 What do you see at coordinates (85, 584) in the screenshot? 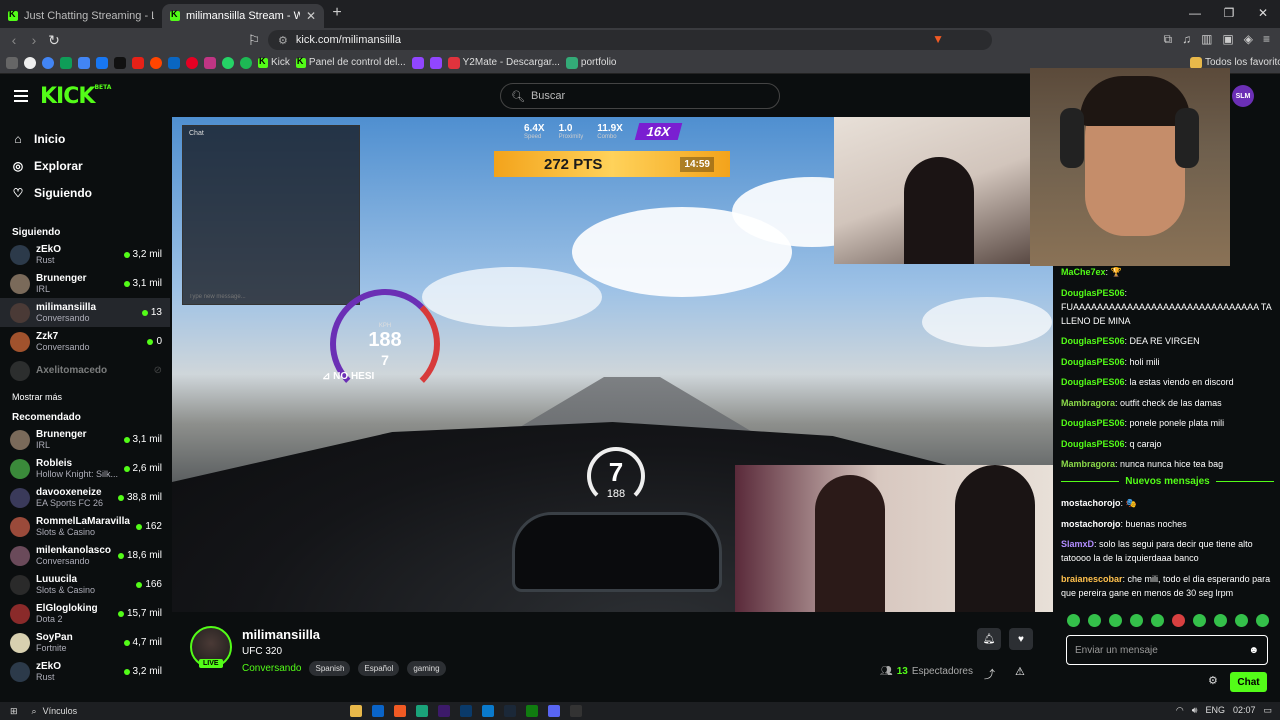
I see `sidebar-channel-item: Luuucila Slots & Casino 166` at bounding box center [85, 584].